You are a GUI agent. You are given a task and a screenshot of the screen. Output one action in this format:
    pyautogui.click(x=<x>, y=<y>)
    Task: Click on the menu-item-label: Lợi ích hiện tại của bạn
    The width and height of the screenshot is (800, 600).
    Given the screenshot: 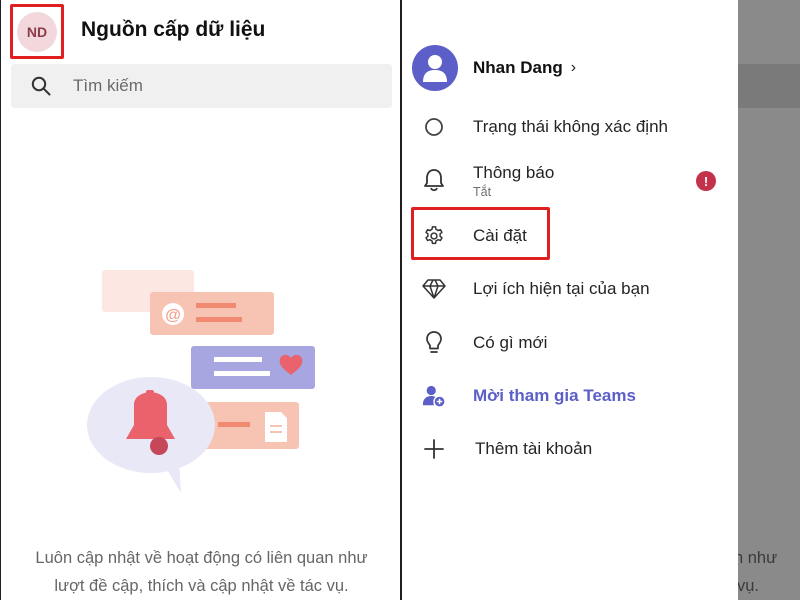 What is the action you would take?
    pyautogui.click(x=561, y=288)
    